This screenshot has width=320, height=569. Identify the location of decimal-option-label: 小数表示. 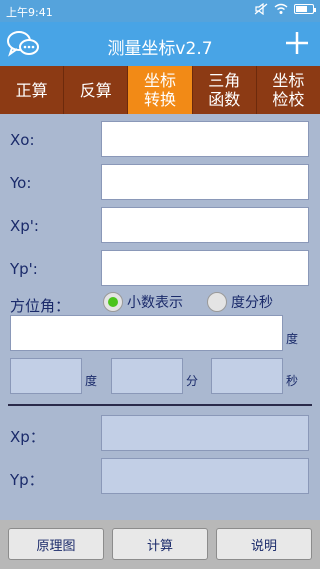
(155, 303).